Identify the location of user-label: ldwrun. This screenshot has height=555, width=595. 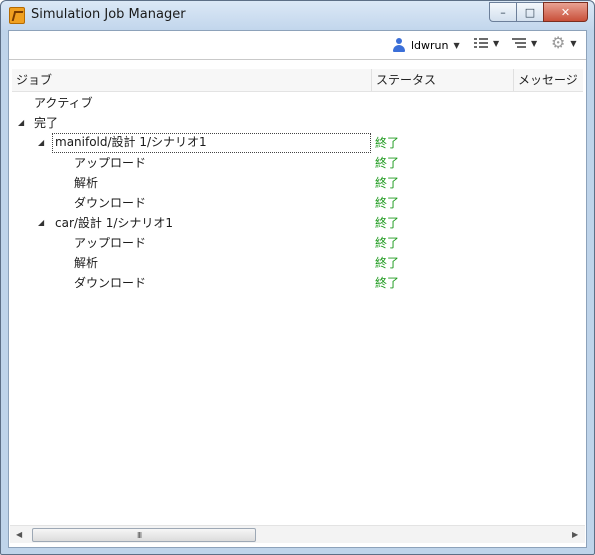
(430, 45).